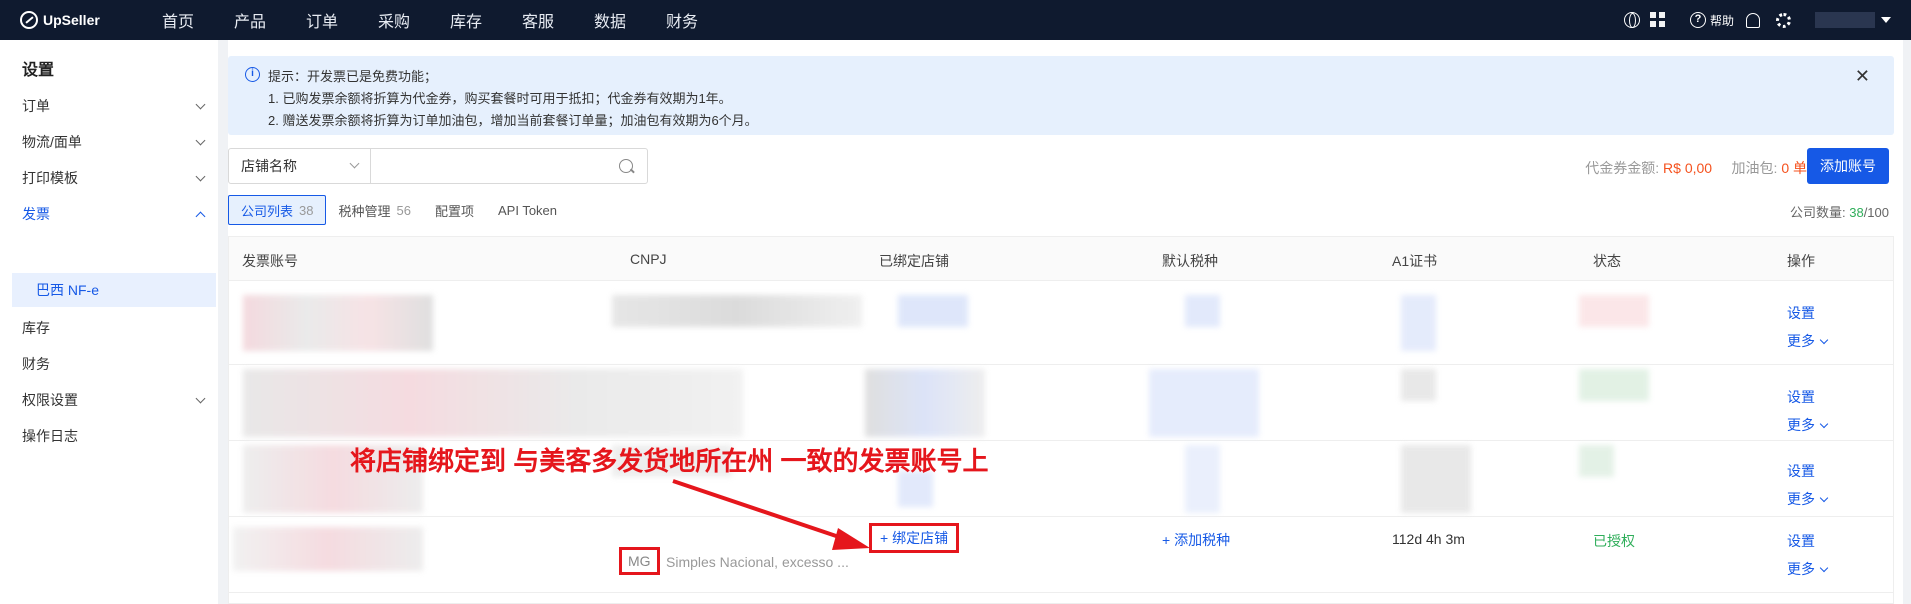 This screenshot has height=604, width=1911. I want to click on sidebar-item-permissions: 权限设置, so click(109, 400).